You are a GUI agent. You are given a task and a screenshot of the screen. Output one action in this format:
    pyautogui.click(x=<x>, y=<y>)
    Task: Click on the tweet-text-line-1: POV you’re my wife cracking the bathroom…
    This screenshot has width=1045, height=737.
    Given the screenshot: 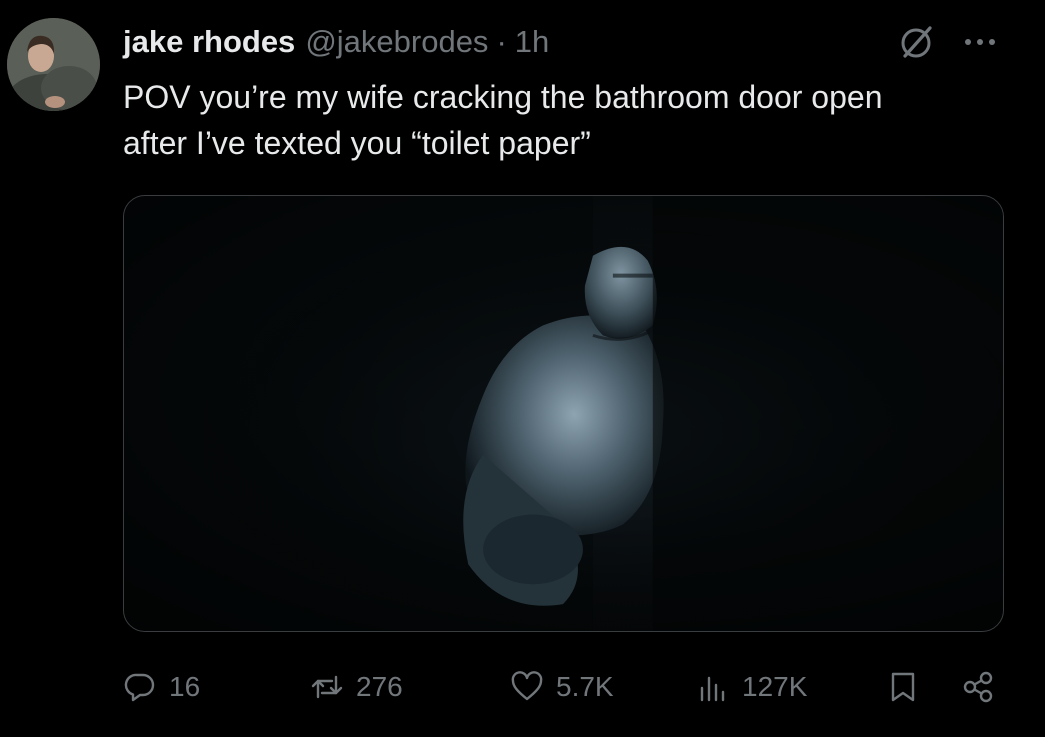 What is the action you would take?
    pyautogui.click(x=503, y=97)
    